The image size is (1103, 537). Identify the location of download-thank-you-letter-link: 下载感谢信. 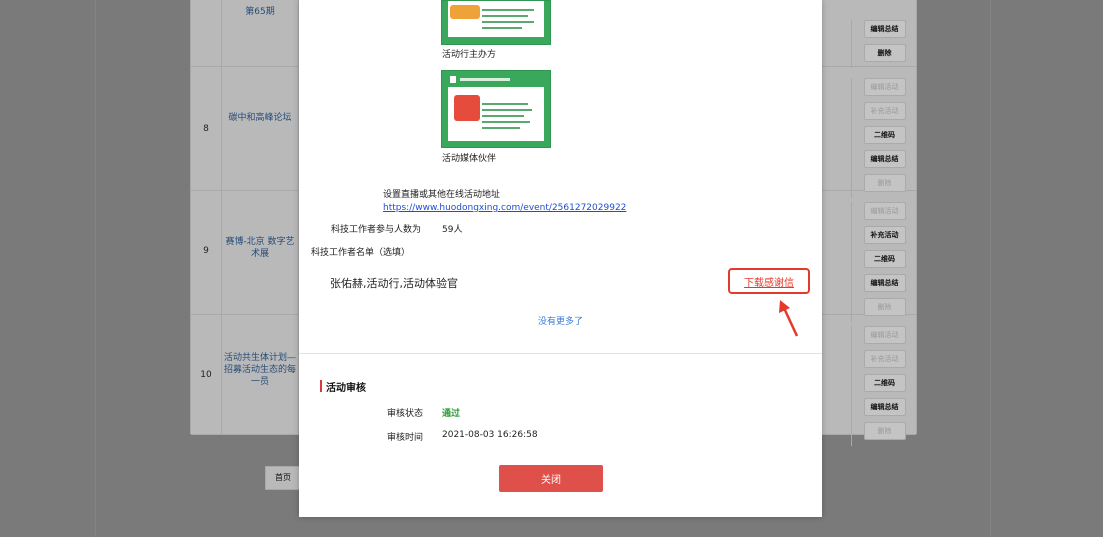
(769, 281).